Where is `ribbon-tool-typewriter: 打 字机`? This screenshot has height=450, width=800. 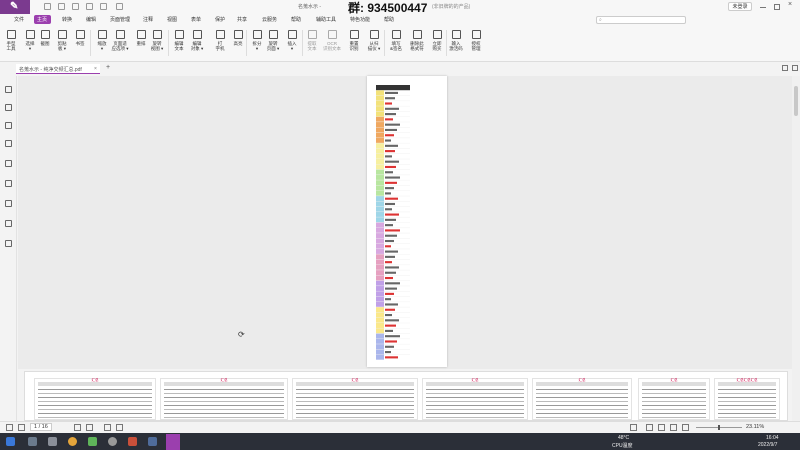 ribbon-tool-typewriter: 打 字机 is located at coordinates (220, 40).